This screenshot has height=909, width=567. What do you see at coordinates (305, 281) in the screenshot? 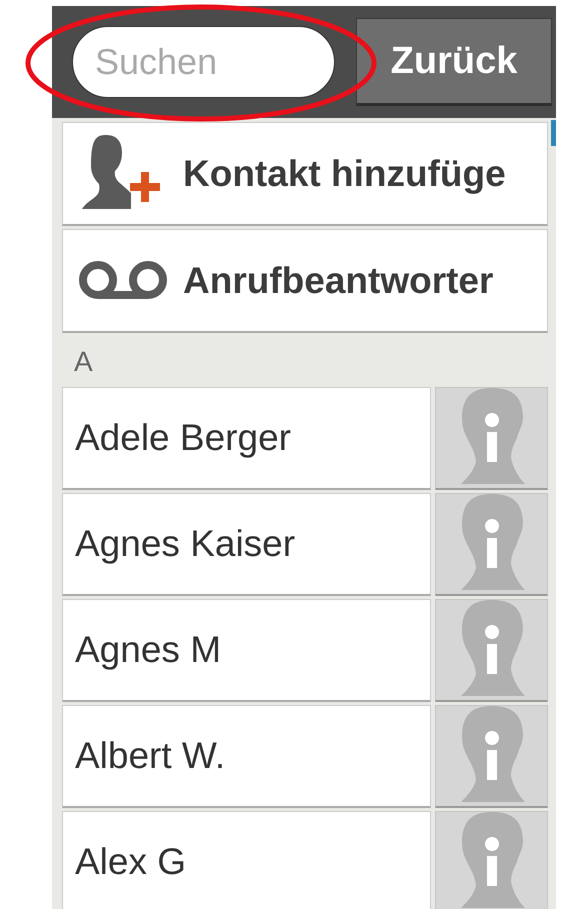
I see `voicemail-item: Anrufbeantworter` at bounding box center [305, 281].